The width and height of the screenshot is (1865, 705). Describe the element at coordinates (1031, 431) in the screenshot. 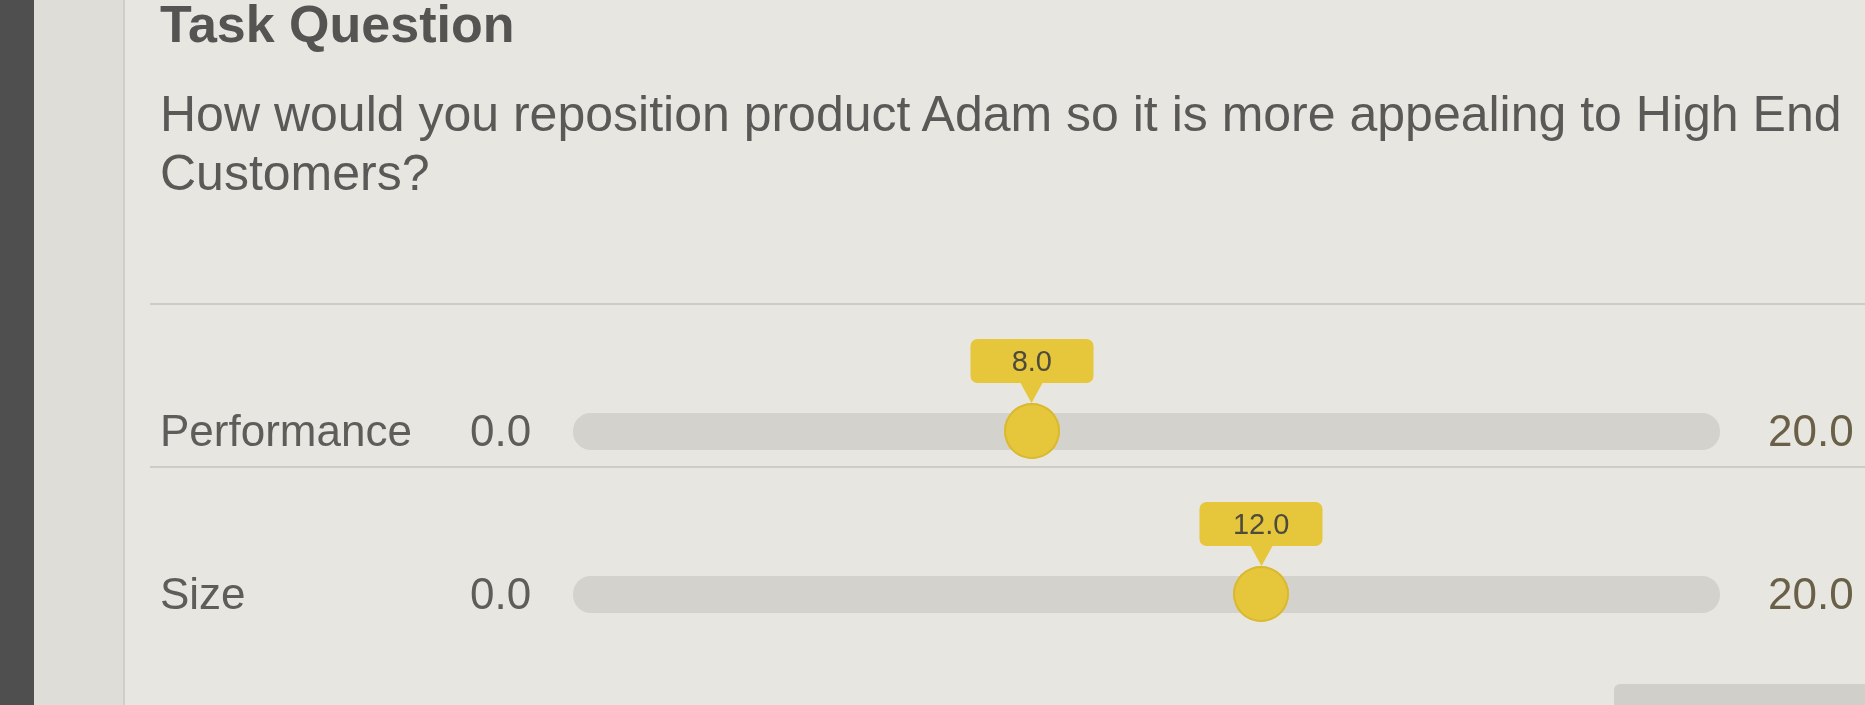

I see `slider-thumb` at that location.